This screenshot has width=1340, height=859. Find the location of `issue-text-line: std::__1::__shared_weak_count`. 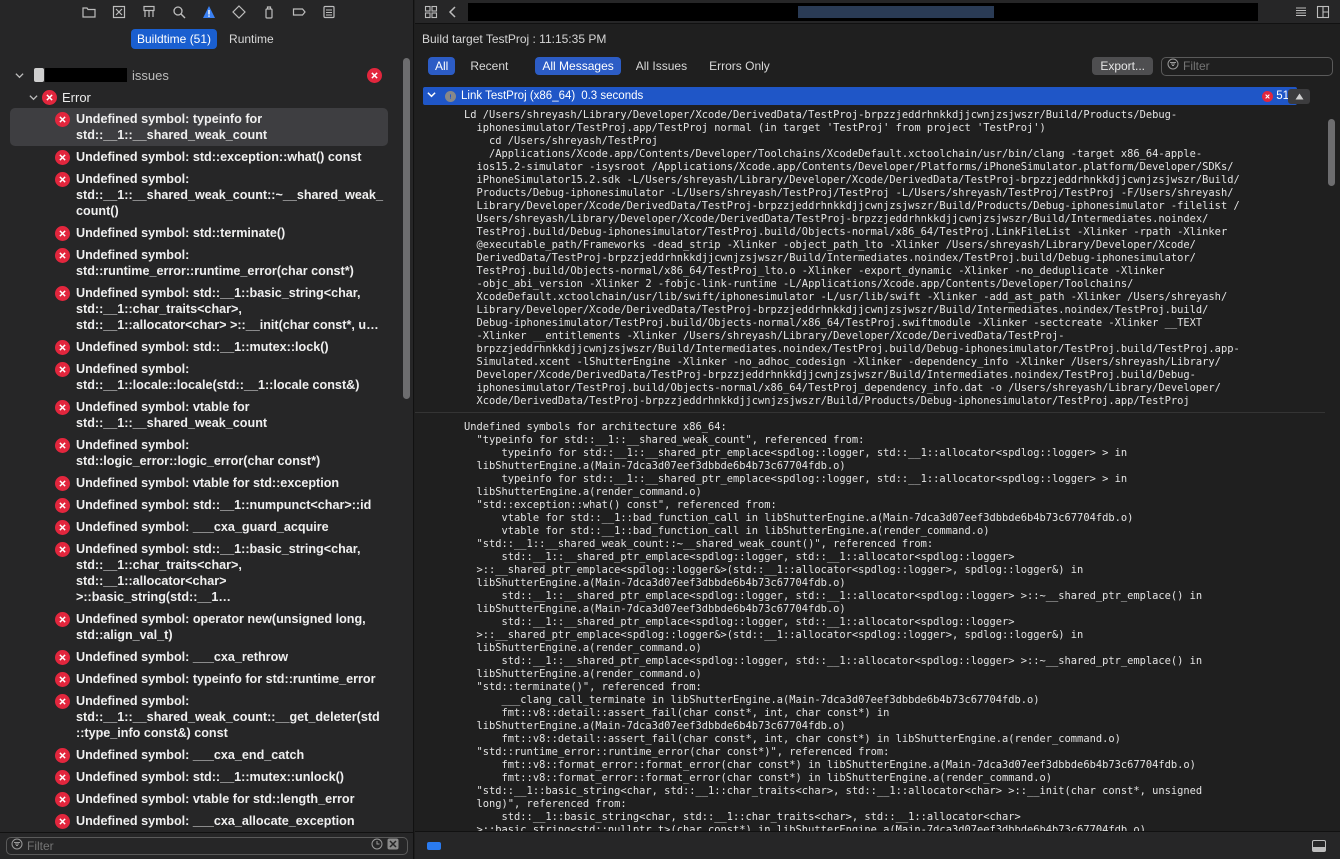

issue-text-line: std::__1::__shared_weak_count is located at coordinates (172, 423).